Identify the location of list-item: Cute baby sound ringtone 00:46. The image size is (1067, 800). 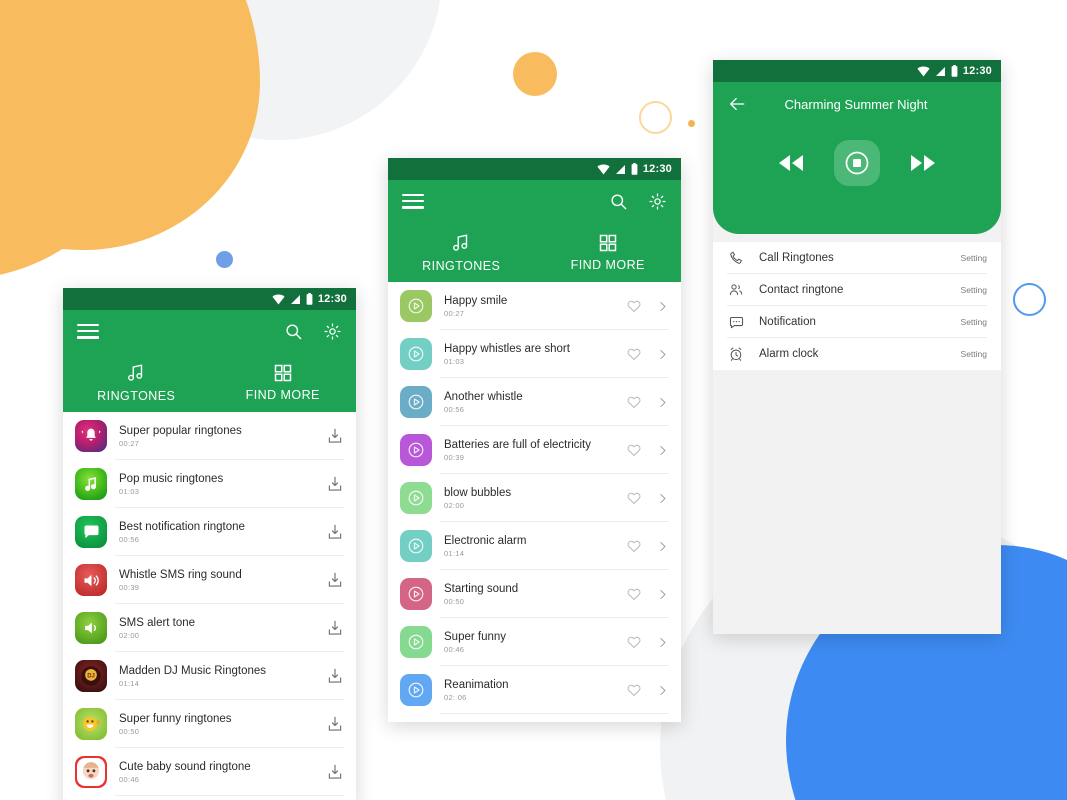
(209, 772).